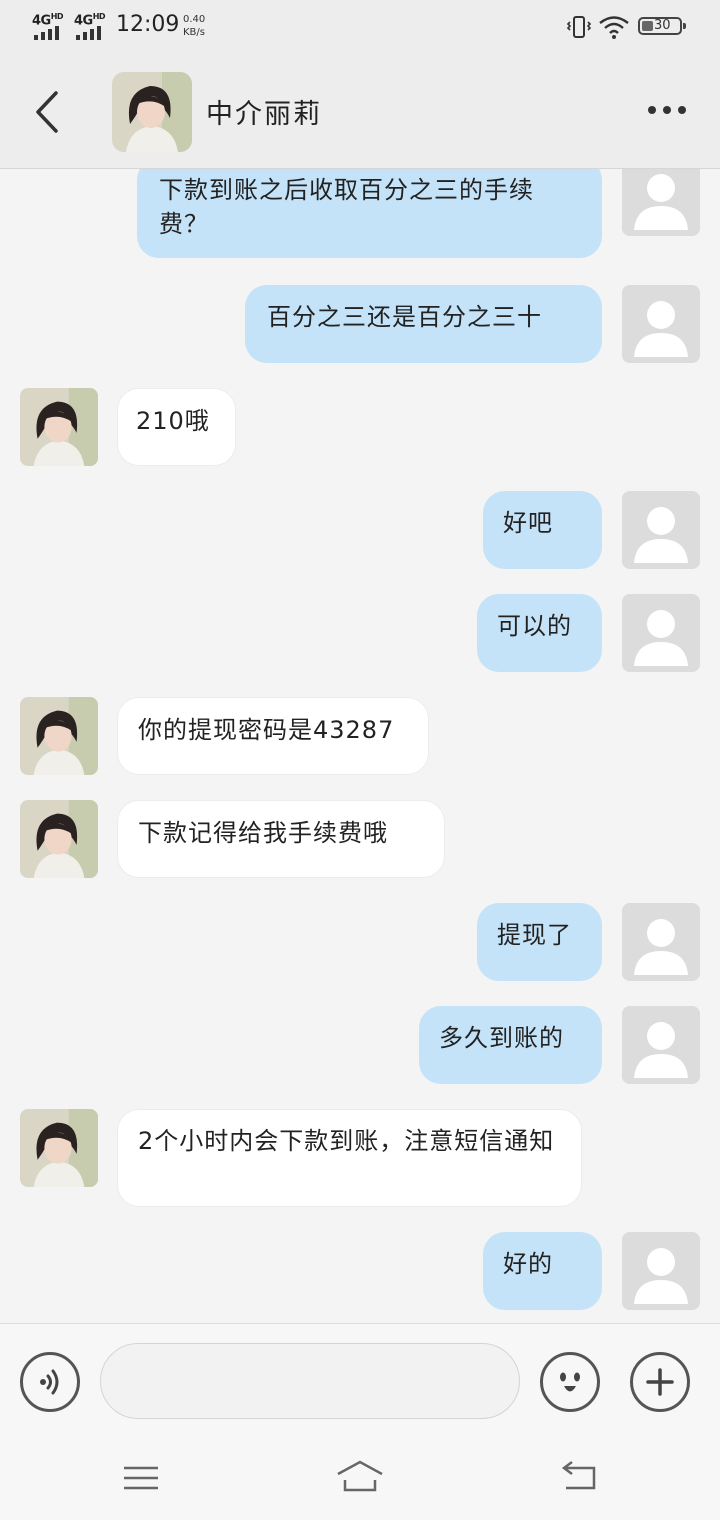 The height and width of the screenshot is (1520, 720). What do you see at coordinates (48, 112) in the screenshot?
I see `chevron-left-icon` at bounding box center [48, 112].